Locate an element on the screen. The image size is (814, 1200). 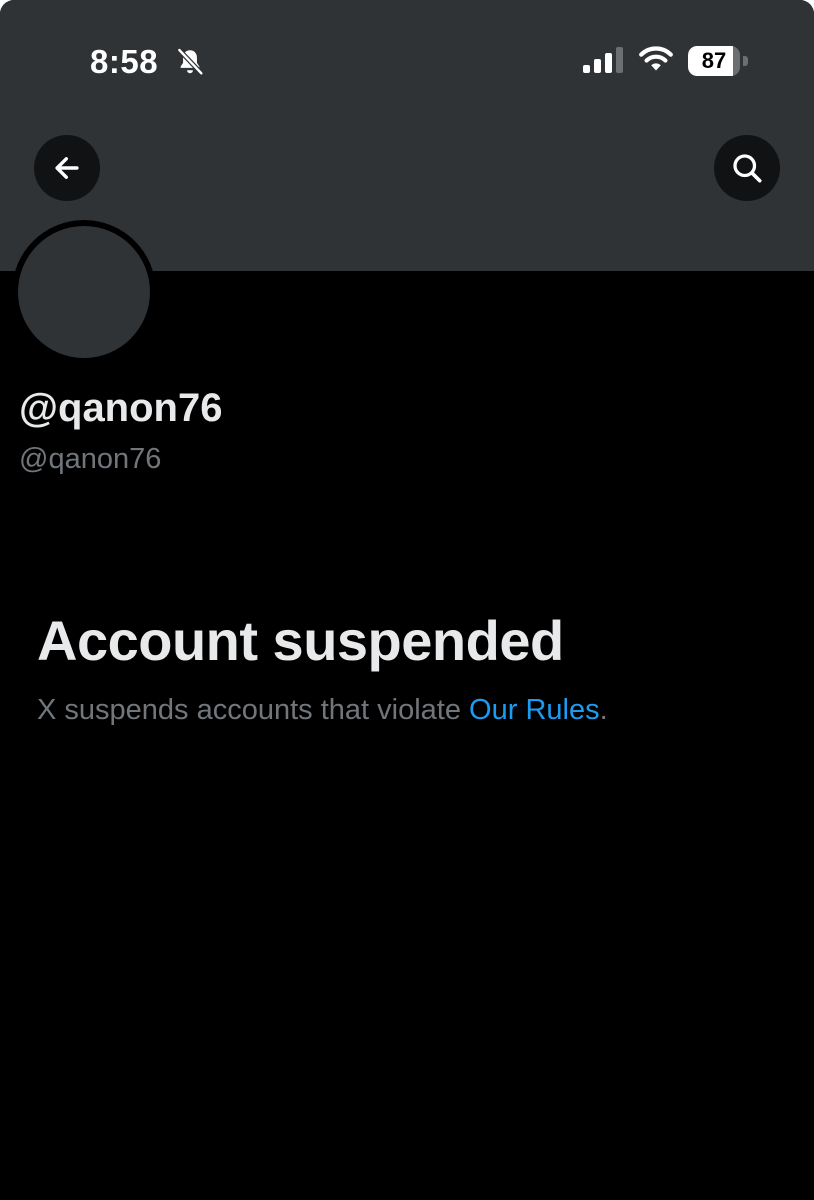
search-button is located at coordinates (747, 168).